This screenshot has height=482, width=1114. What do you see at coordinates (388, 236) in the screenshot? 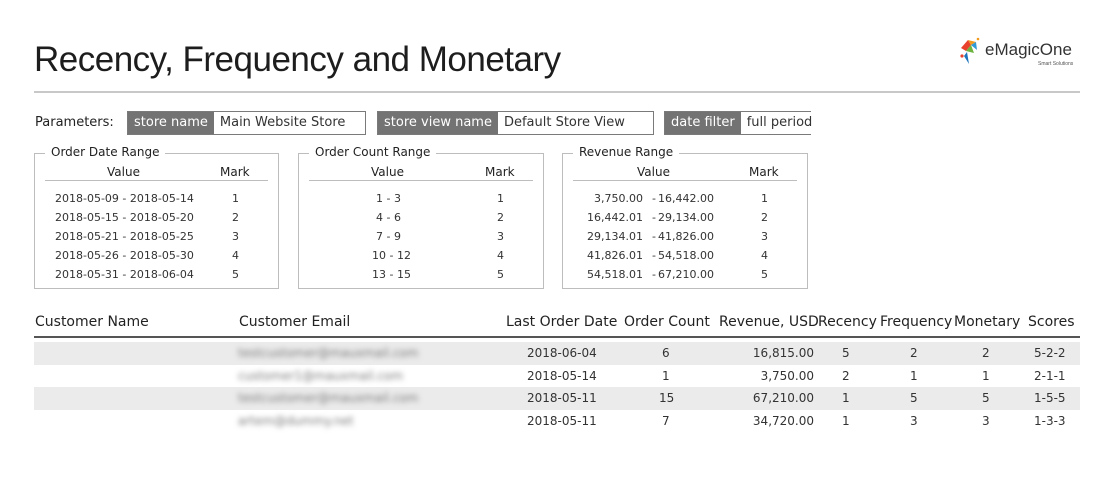
I see `range-value: 7 - 9` at bounding box center [388, 236].